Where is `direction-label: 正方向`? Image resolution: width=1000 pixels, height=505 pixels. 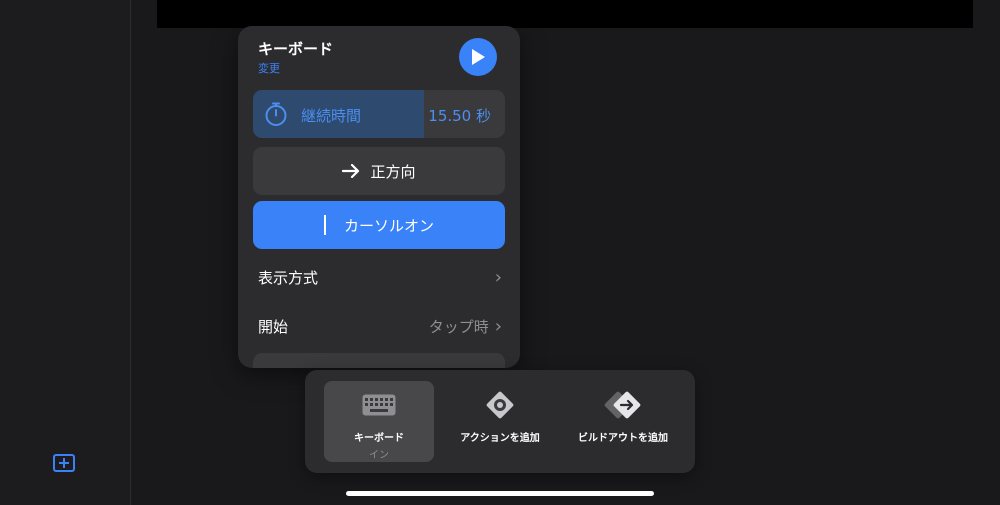 direction-label: 正方向 is located at coordinates (393, 171).